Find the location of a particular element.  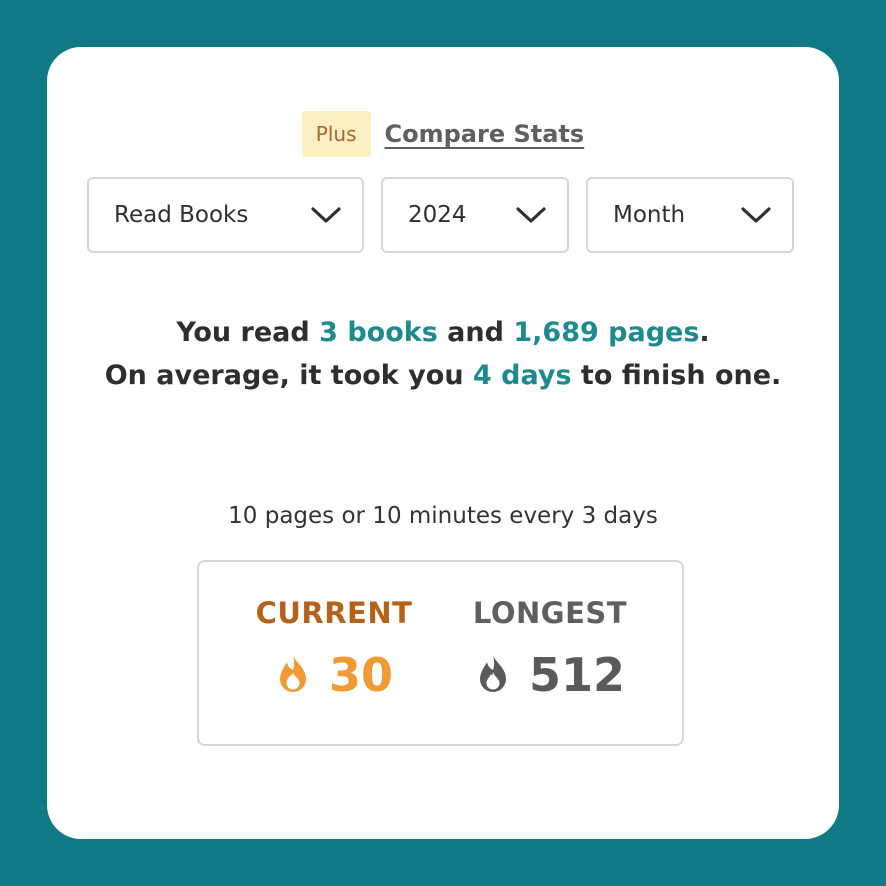

metric-dropdown-value: Read Books is located at coordinates (181, 215).